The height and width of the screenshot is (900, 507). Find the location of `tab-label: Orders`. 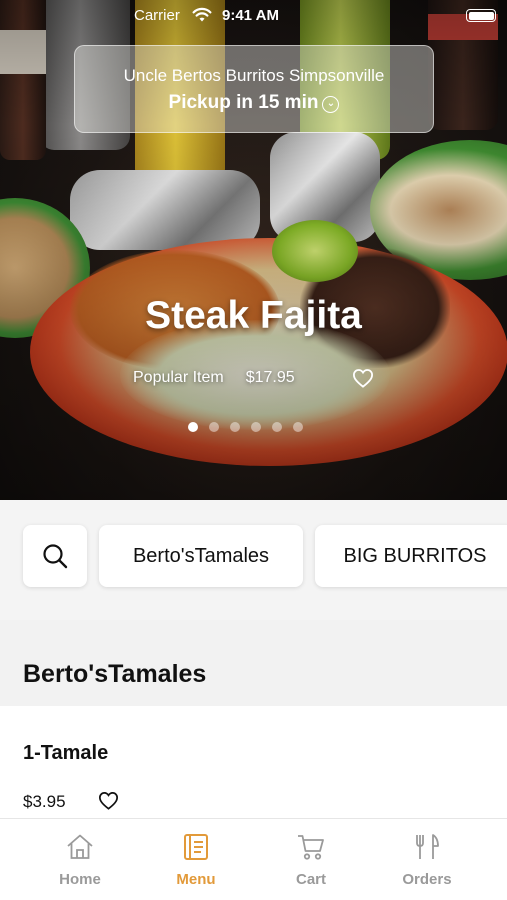

tab-label: Orders is located at coordinates (427, 879).